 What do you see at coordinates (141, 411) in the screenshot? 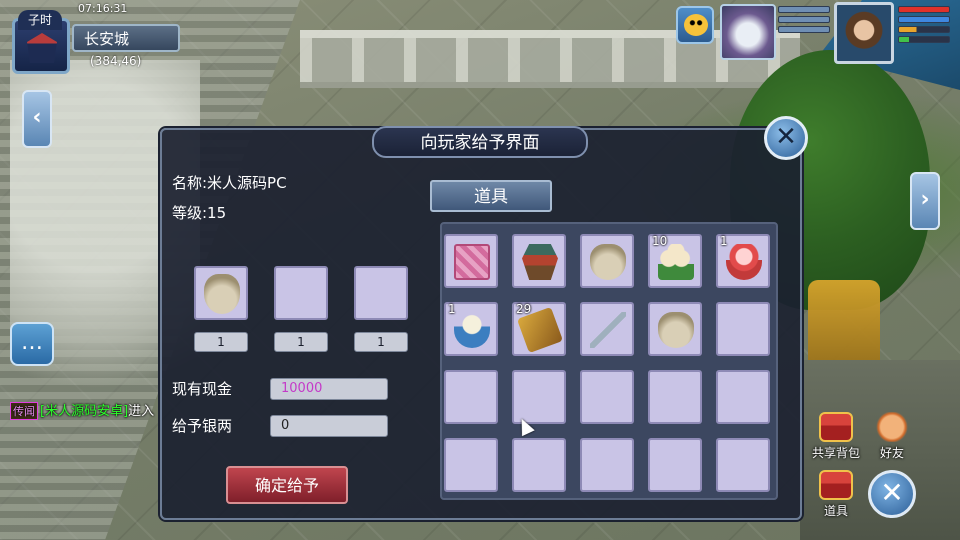
I see `chat-text: 进入` at bounding box center [141, 411].